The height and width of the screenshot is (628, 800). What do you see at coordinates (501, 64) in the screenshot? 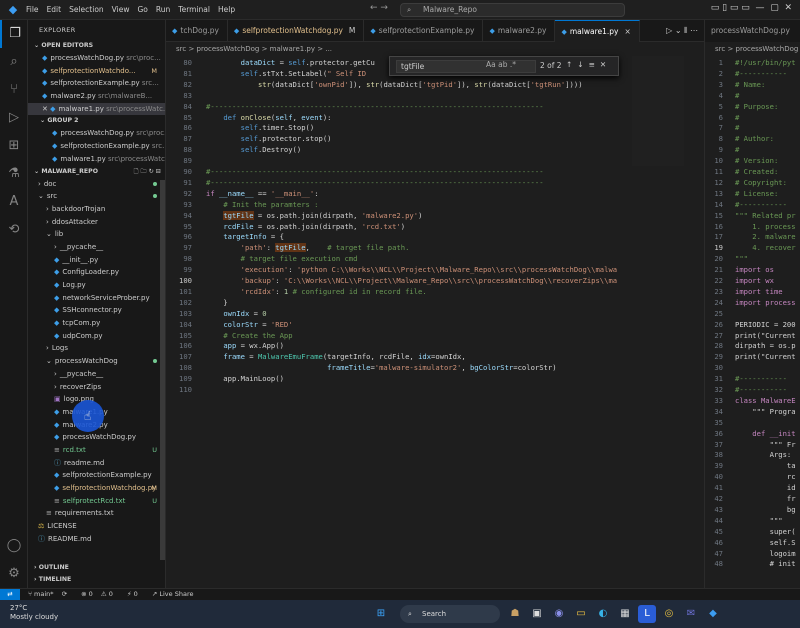
I see `find-options-icon: Aa ab .*` at bounding box center [501, 64].